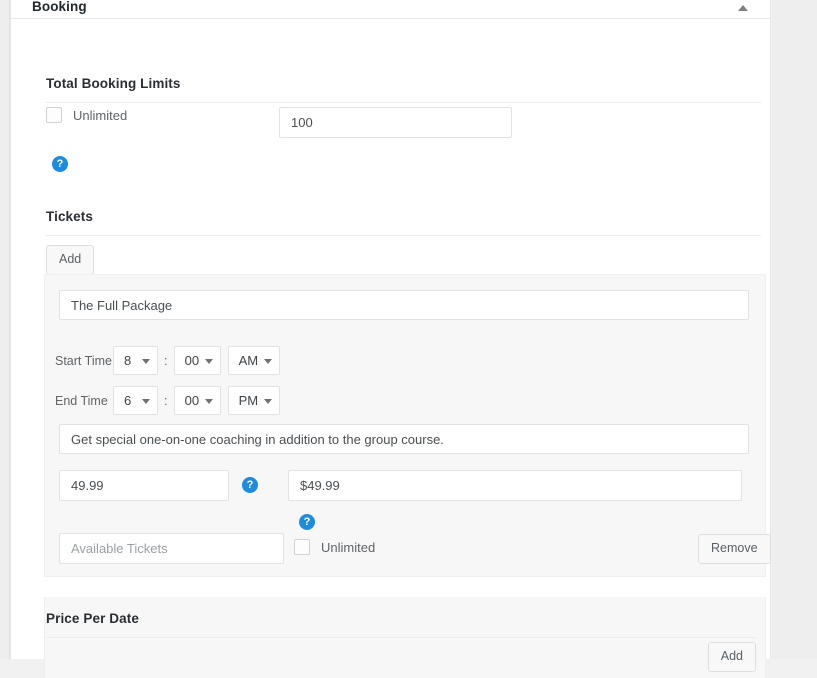 The image size is (817, 678). I want to click on end-time-row: End Time 6 : 00 PM, so click(167, 400).